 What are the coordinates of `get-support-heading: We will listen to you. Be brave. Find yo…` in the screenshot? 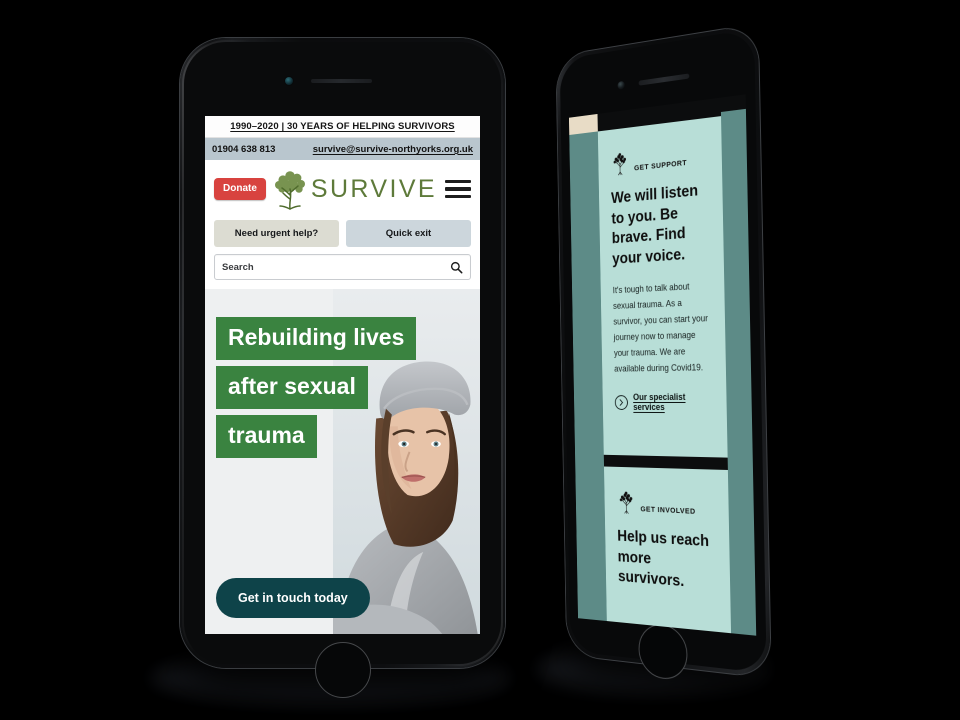 It's located at (654, 225).